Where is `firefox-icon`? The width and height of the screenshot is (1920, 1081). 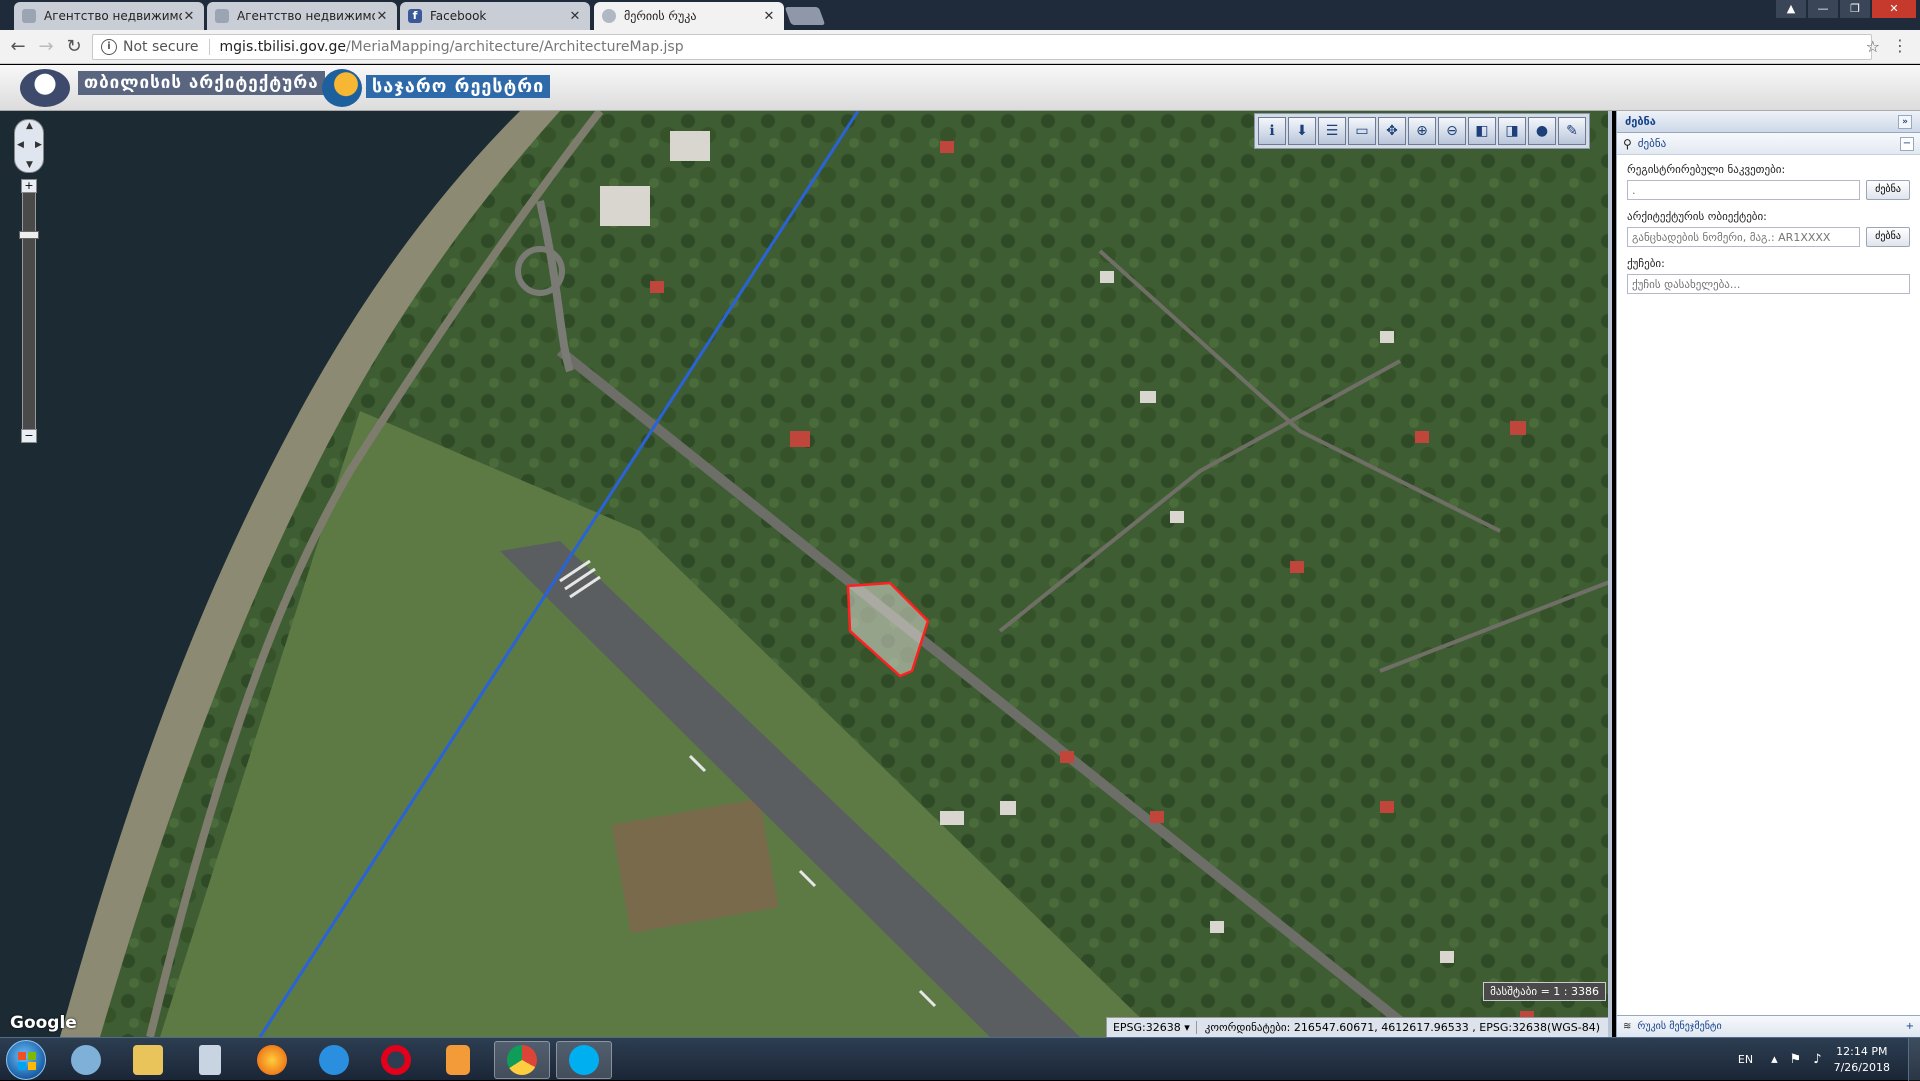 firefox-icon is located at coordinates (272, 1060).